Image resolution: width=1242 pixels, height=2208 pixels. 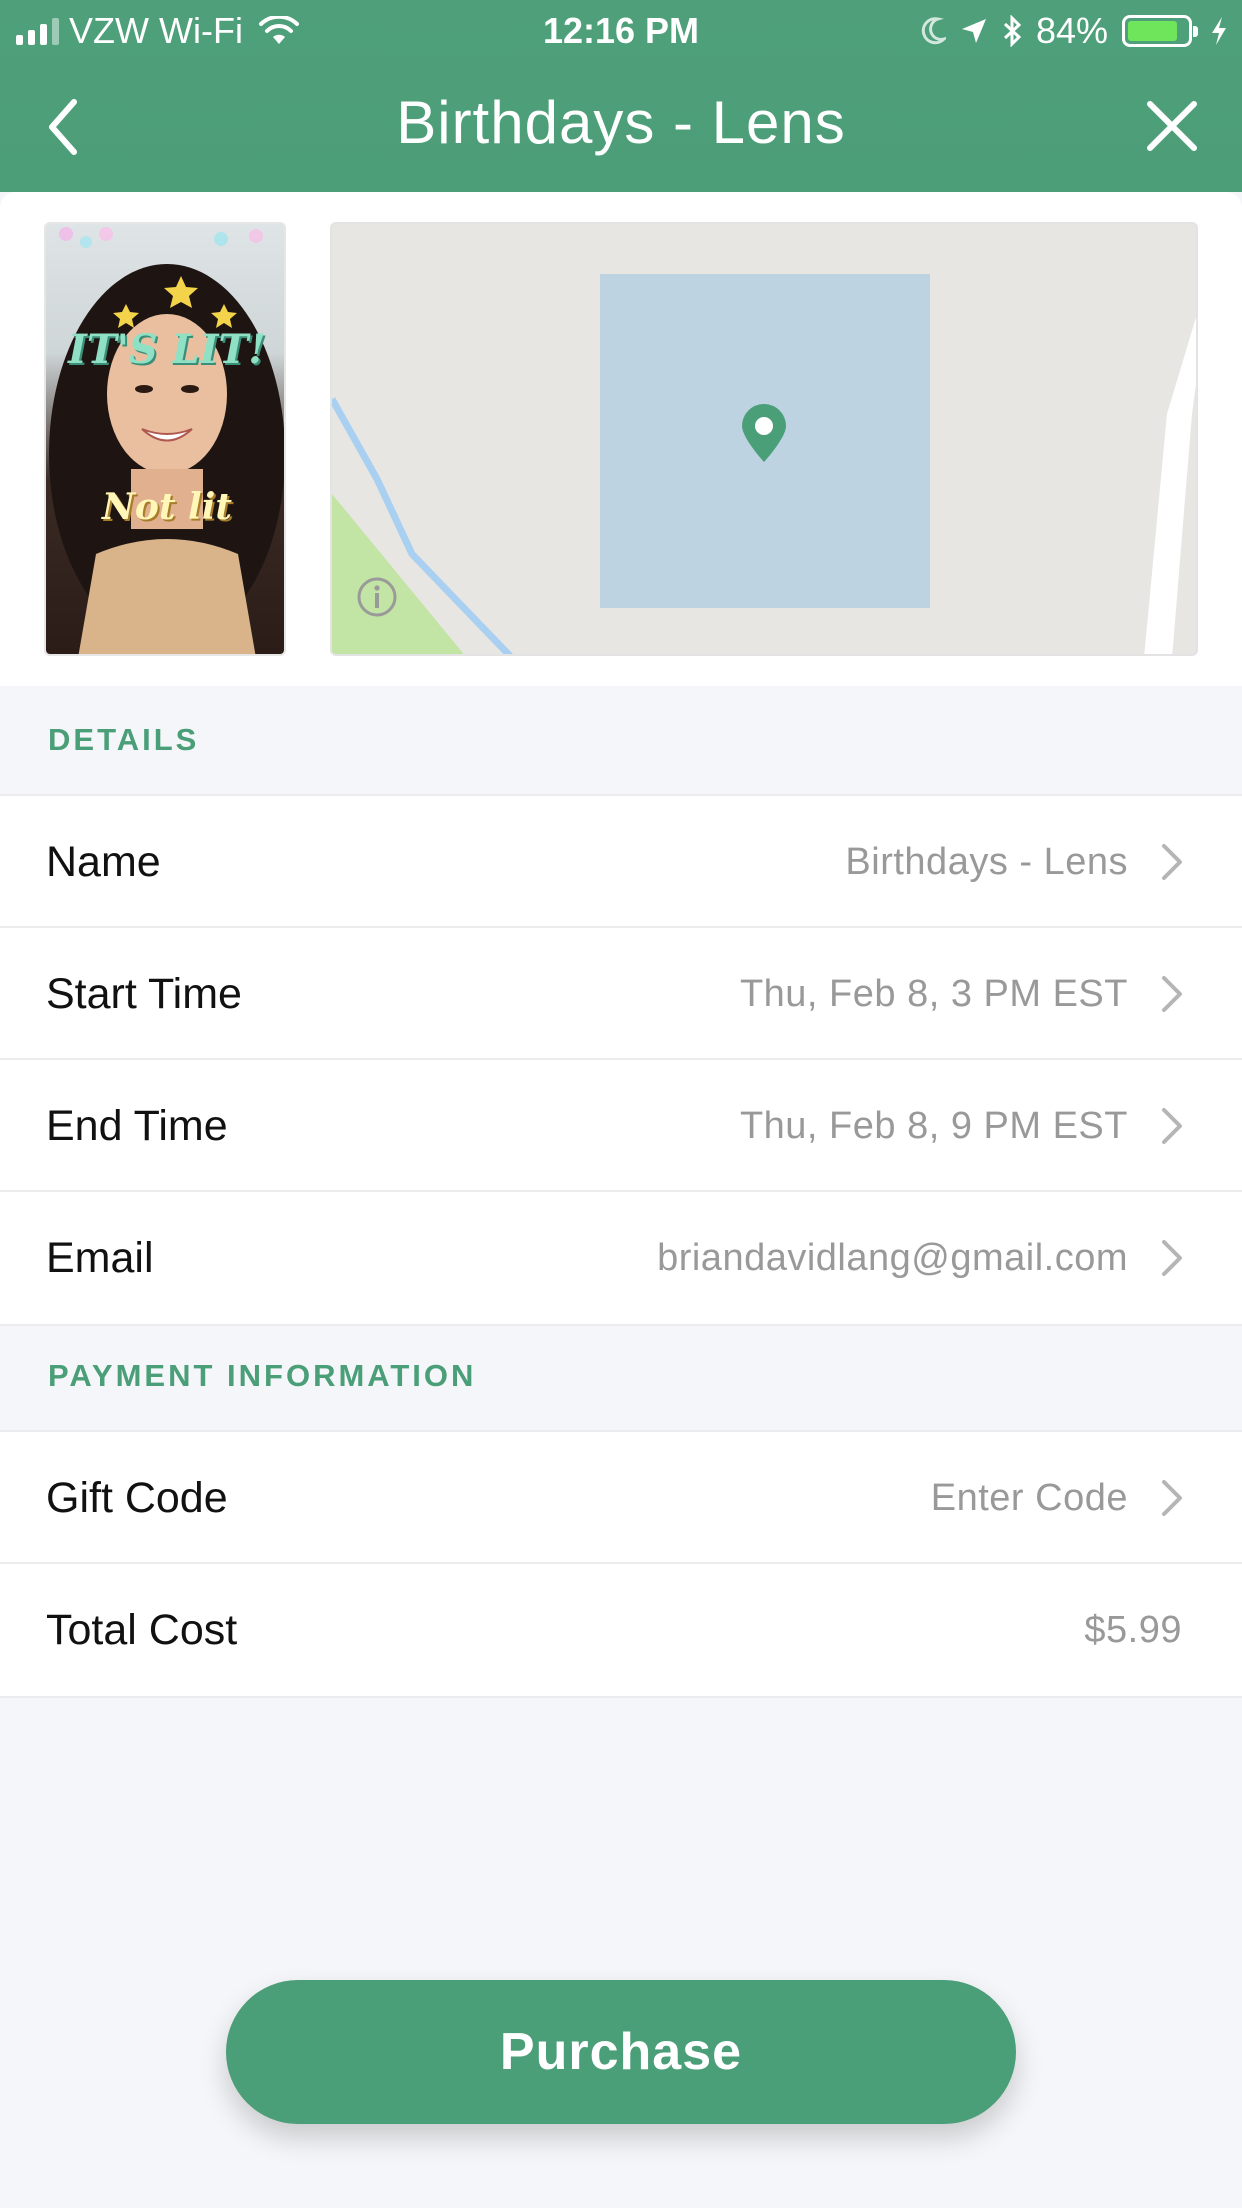 What do you see at coordinates (621, 30) in the screenshot?
I see `status-bar: VZW Wi-Fi 12:16 PM 84%` at bounding box center [621, 30].